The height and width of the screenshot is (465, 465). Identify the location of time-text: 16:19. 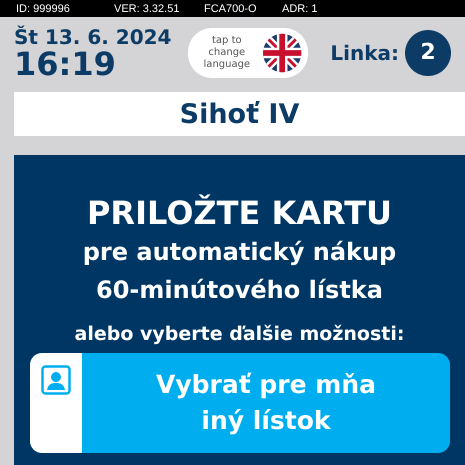
(65, 64).